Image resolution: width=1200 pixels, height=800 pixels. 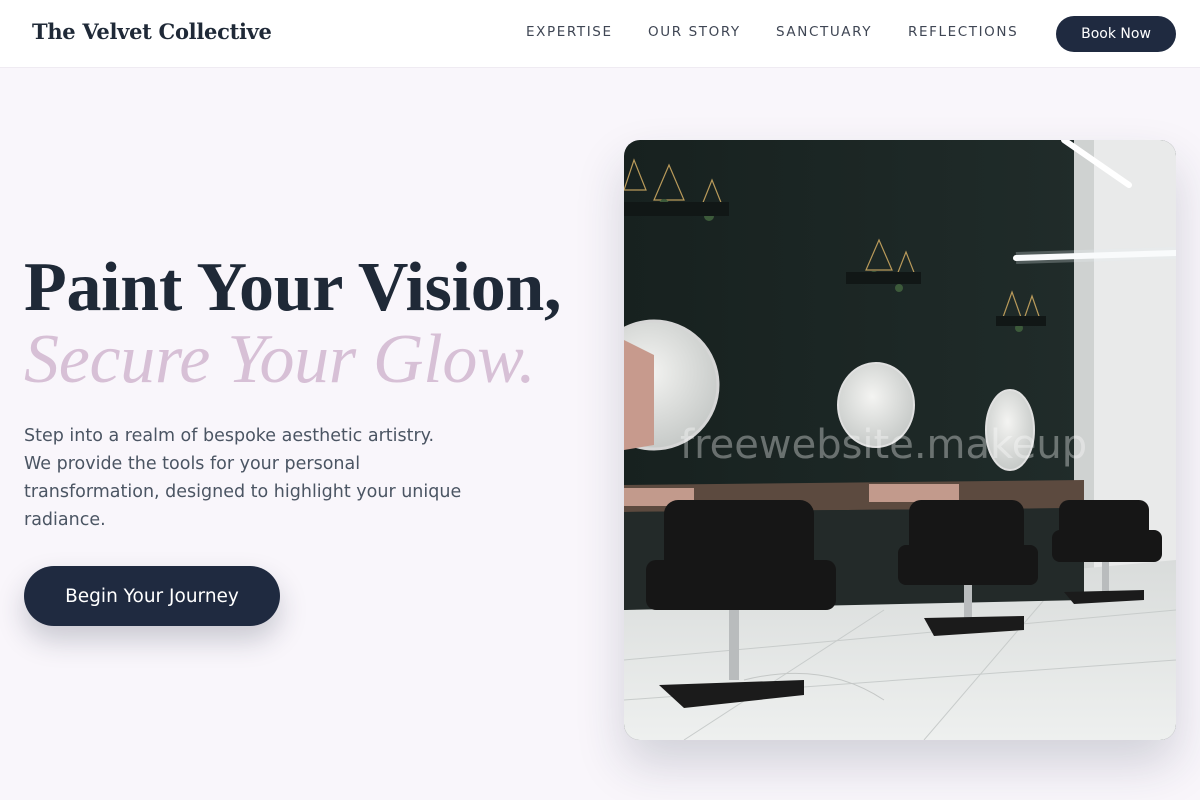 I want to click on nav-sanctuary: SANCTUARY, so click(x=824, y=32).